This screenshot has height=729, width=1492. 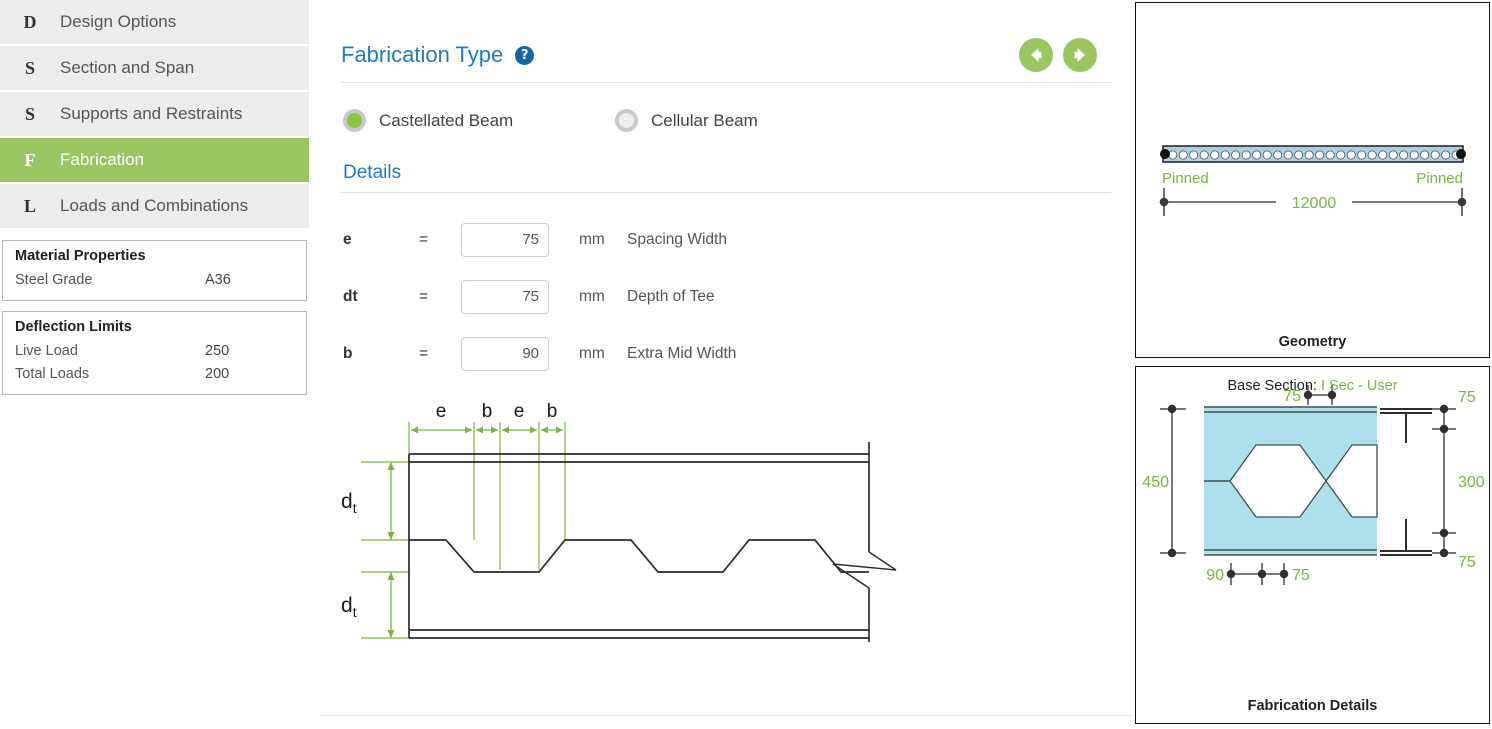 I want to click on sidebar-item-section-and-span: S Section and Span, so click(x=154, y=69).